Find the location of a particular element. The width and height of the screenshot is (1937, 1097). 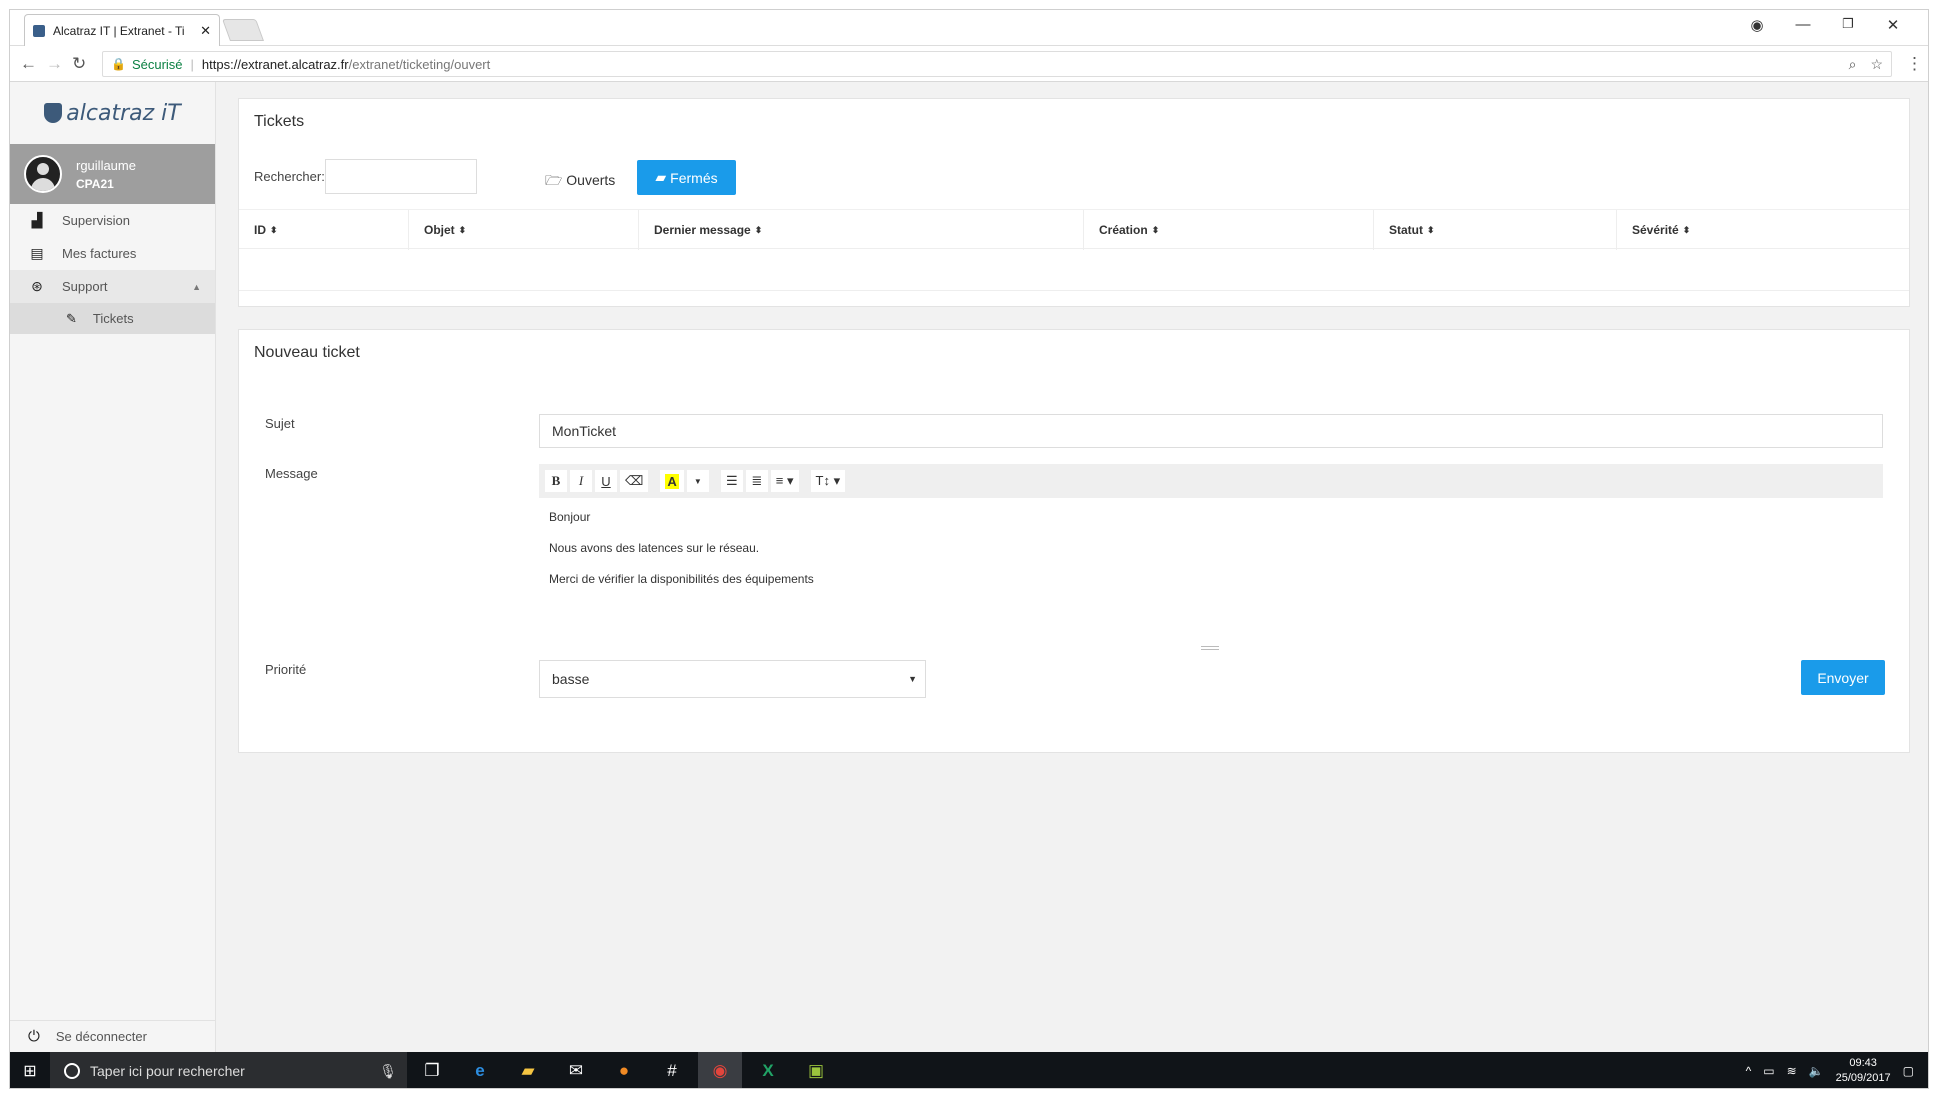

taskbar-search-placeholder: Taper ici pour rechercher is located at coordinates (167, 1071).